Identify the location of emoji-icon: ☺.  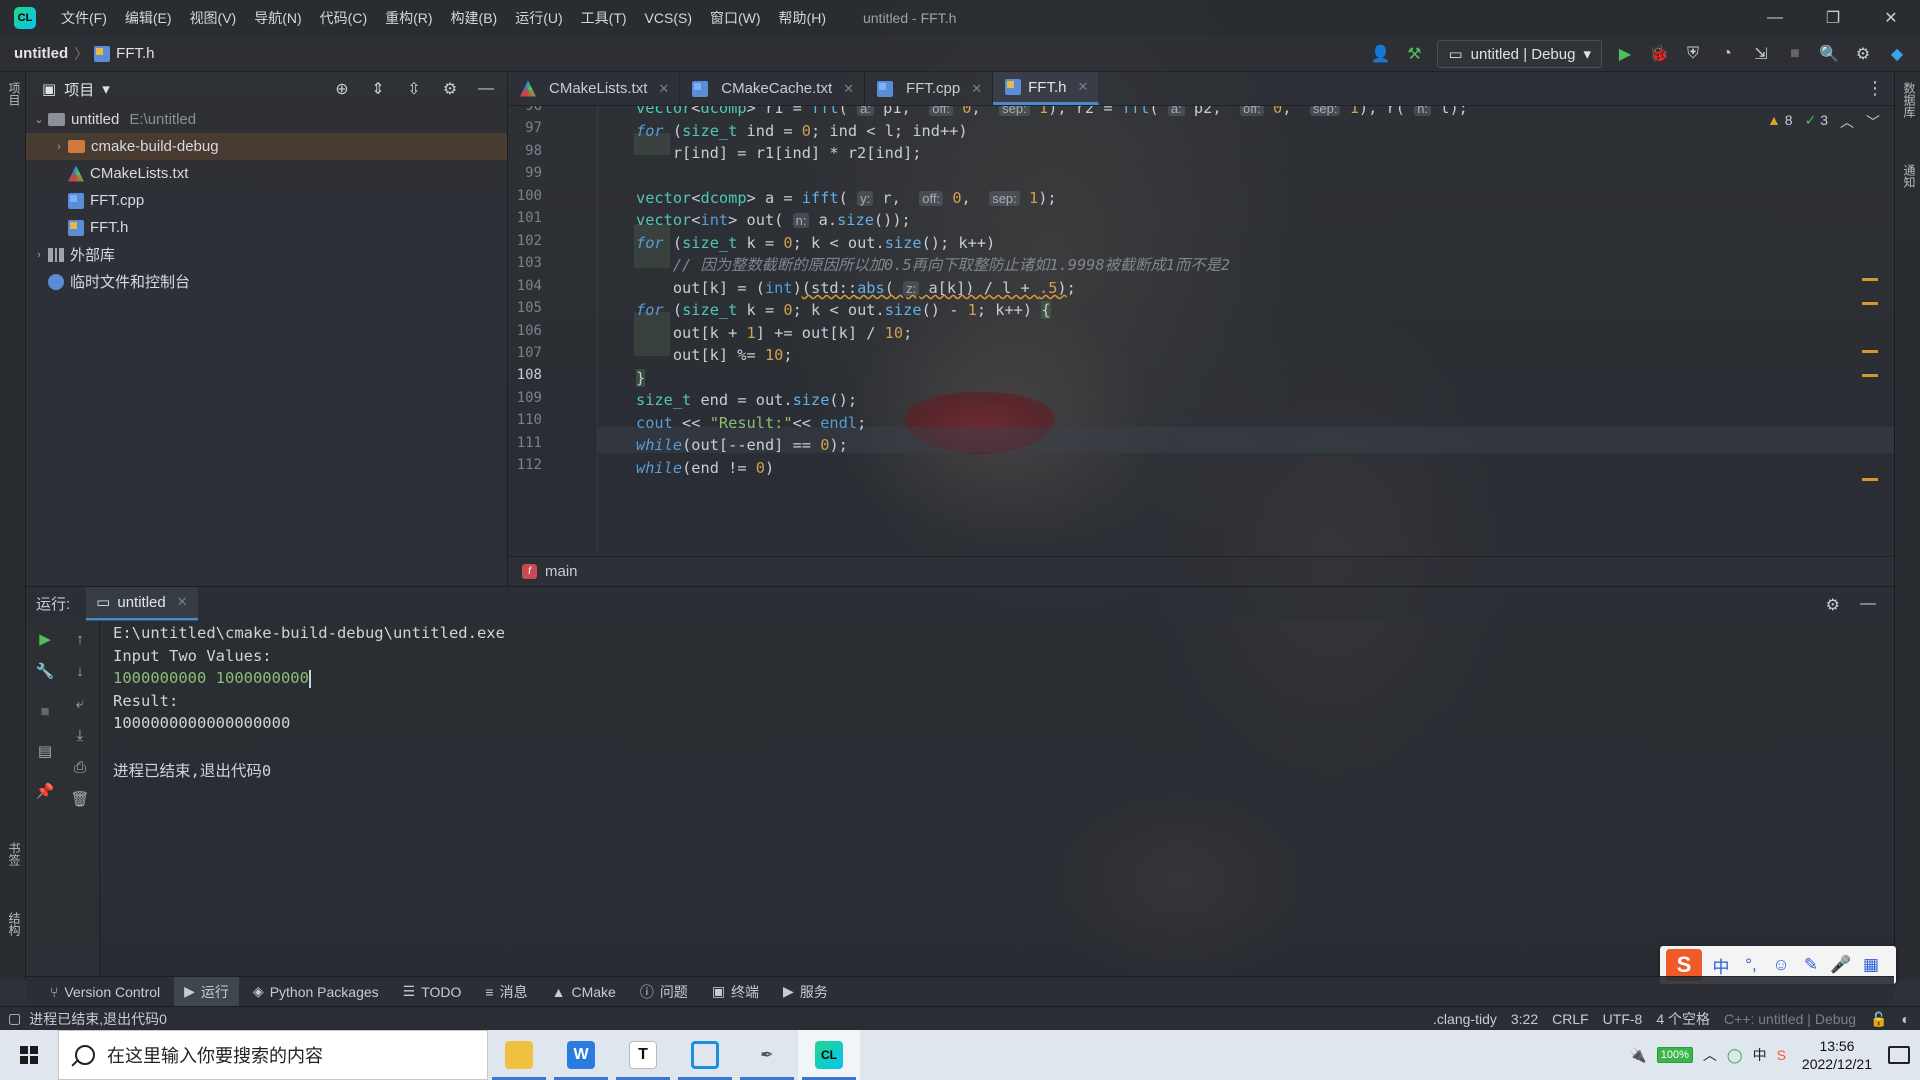
(1781, 965).